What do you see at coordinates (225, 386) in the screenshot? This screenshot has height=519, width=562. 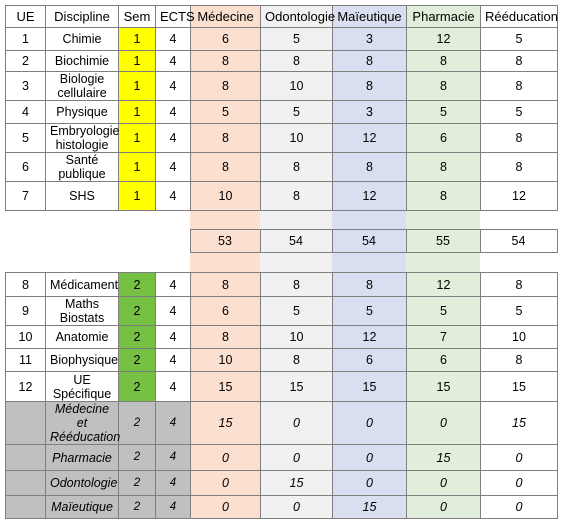 I see `cell-medecine: 15` at bounding box center [225, 386].